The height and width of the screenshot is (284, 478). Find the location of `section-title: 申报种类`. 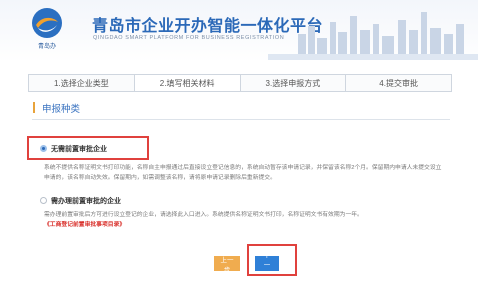

section-title: 申报种类 is located at coordinates (61, 109).